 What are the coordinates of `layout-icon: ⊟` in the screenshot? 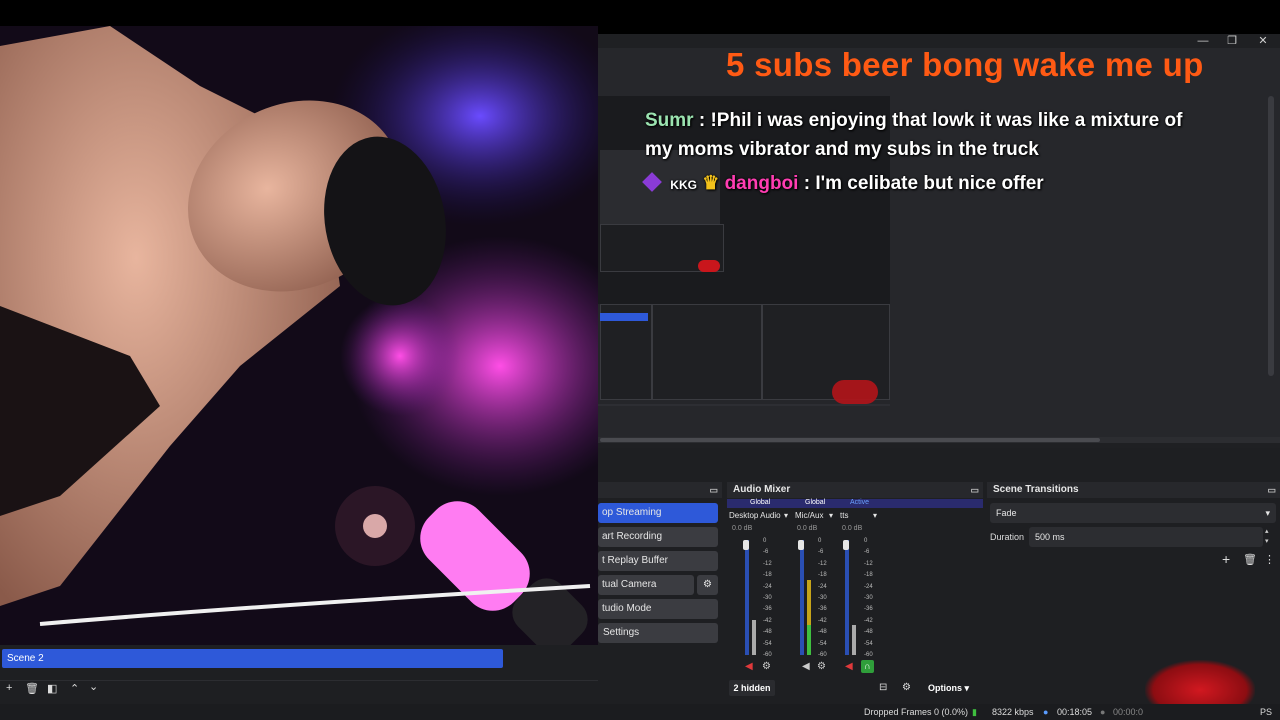 It's located at (883, 687).